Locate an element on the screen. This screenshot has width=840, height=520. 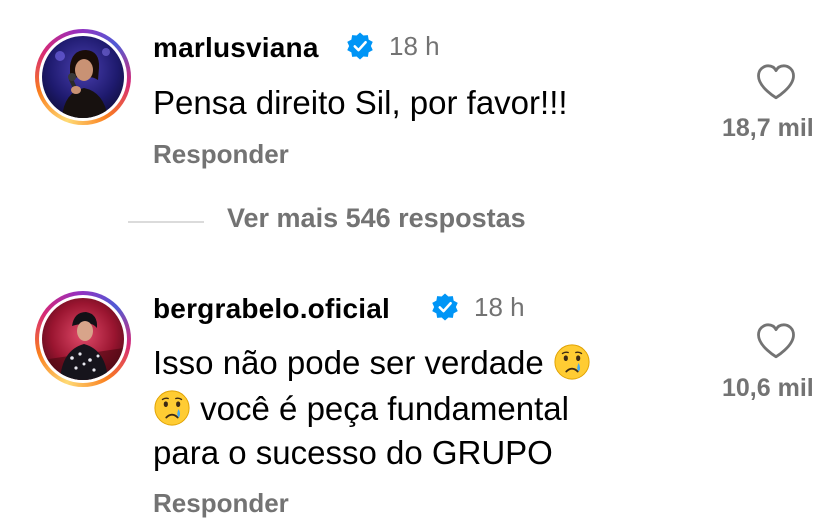
comment-text: para o sucesso do GRUPO is located at coordinates (353, 452).